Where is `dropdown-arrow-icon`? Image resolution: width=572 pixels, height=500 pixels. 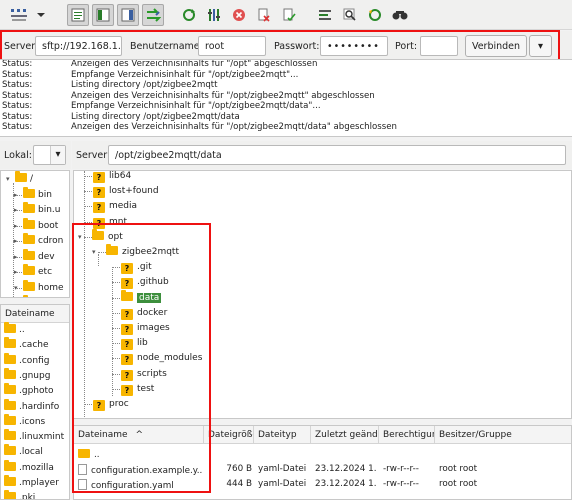
dropdown-arrow-icon is located at coordinates (41, 15).